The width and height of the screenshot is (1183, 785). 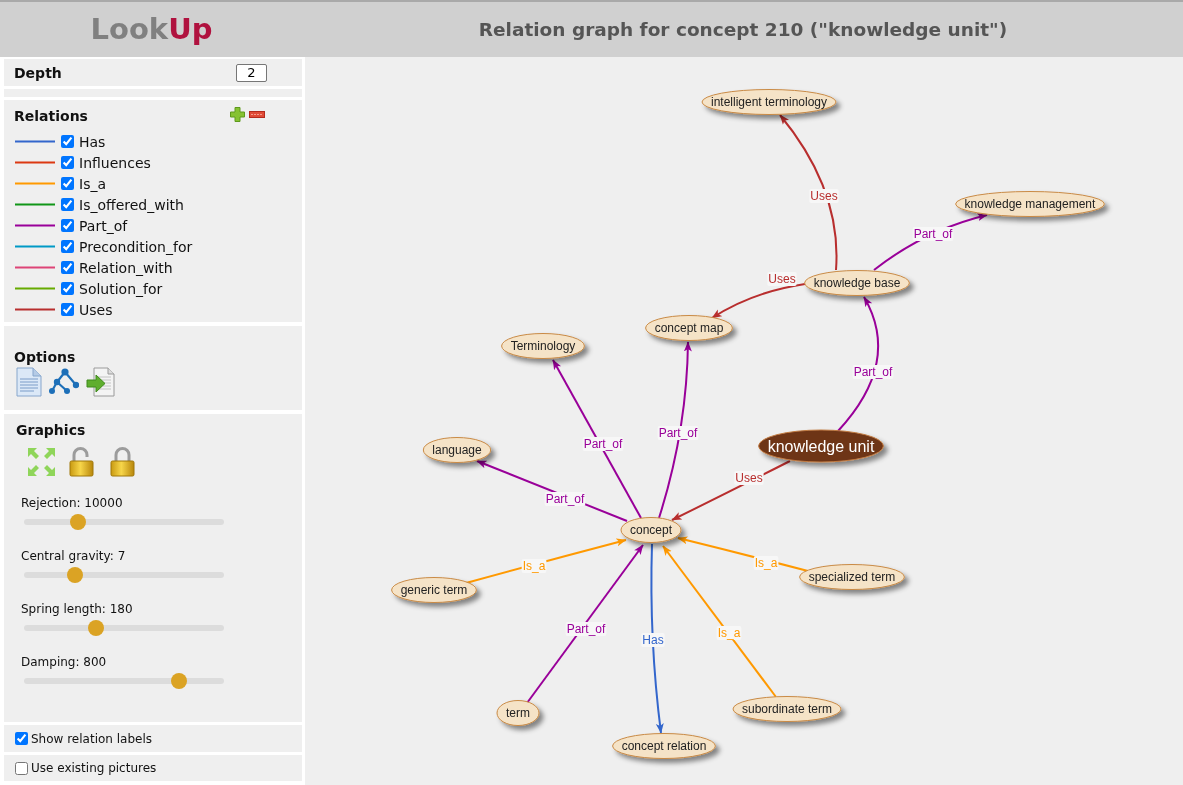 I want to click on edge-label: Has, so click(x=653, y=640).